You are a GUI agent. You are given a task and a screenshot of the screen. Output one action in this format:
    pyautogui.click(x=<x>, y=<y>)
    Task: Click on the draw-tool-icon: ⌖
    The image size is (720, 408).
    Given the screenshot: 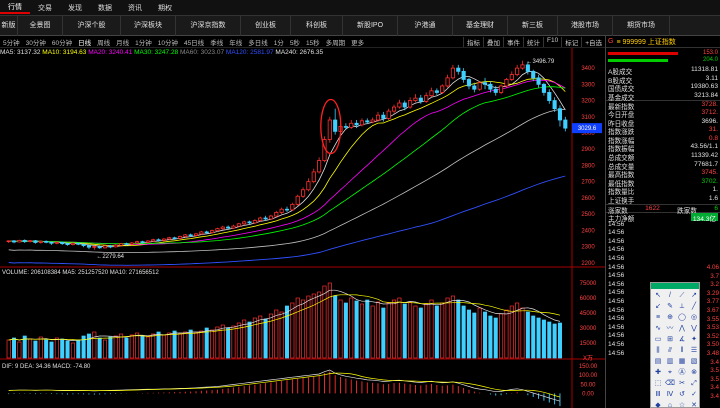 What is the action you would take?
    pyautogui.click(x=670, y=372)
    